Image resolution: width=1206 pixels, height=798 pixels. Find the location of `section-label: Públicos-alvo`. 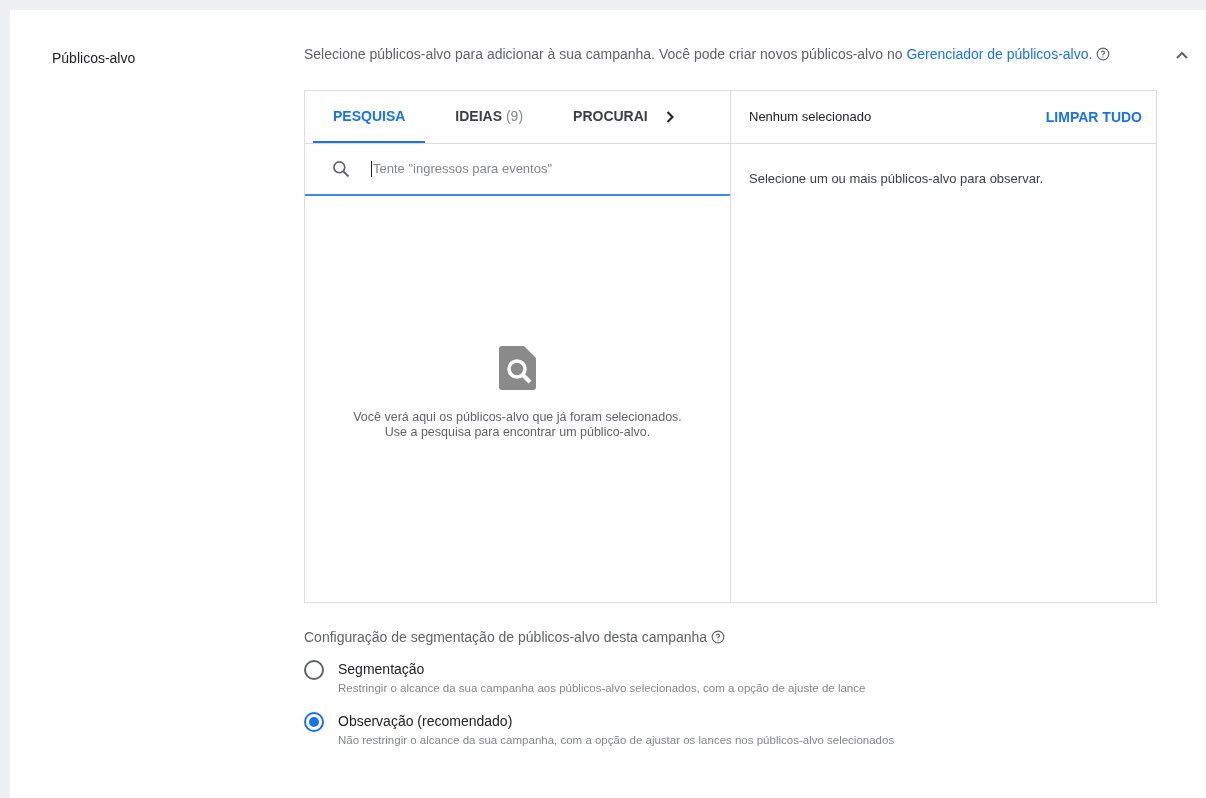

section-label: Públicos-alvo is located at coordinates (94, 58).